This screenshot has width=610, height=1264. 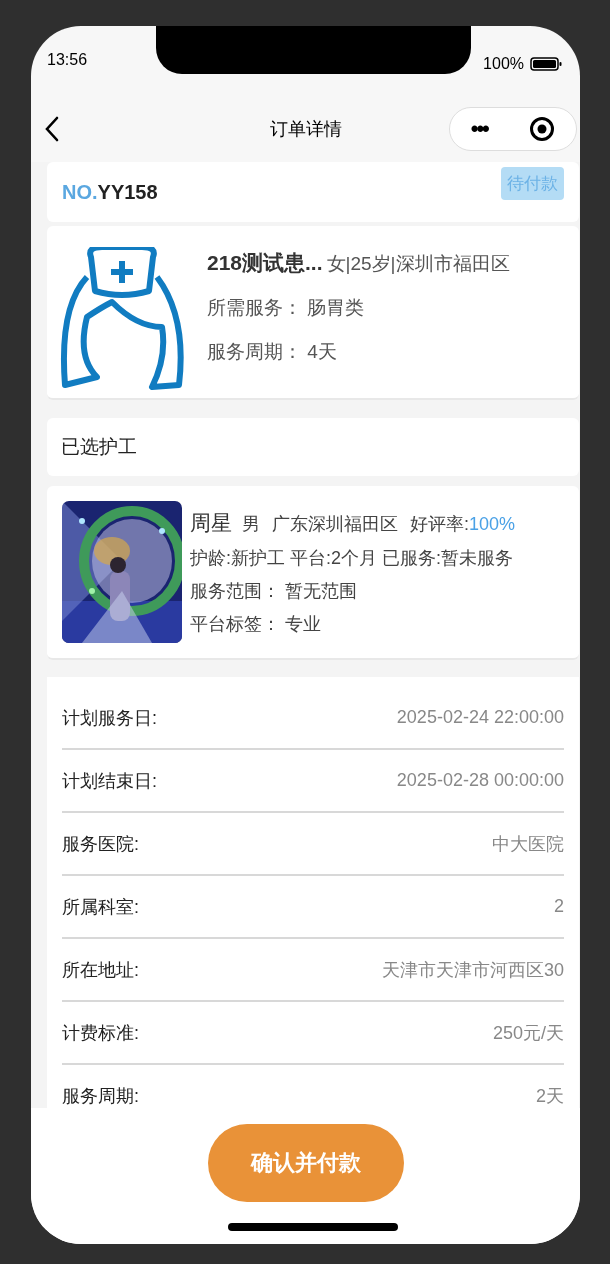 What do you see at coordinates (503, 64) in the screenshot?
I see `battery-percent: 100%` at bounding box center [503, 64].